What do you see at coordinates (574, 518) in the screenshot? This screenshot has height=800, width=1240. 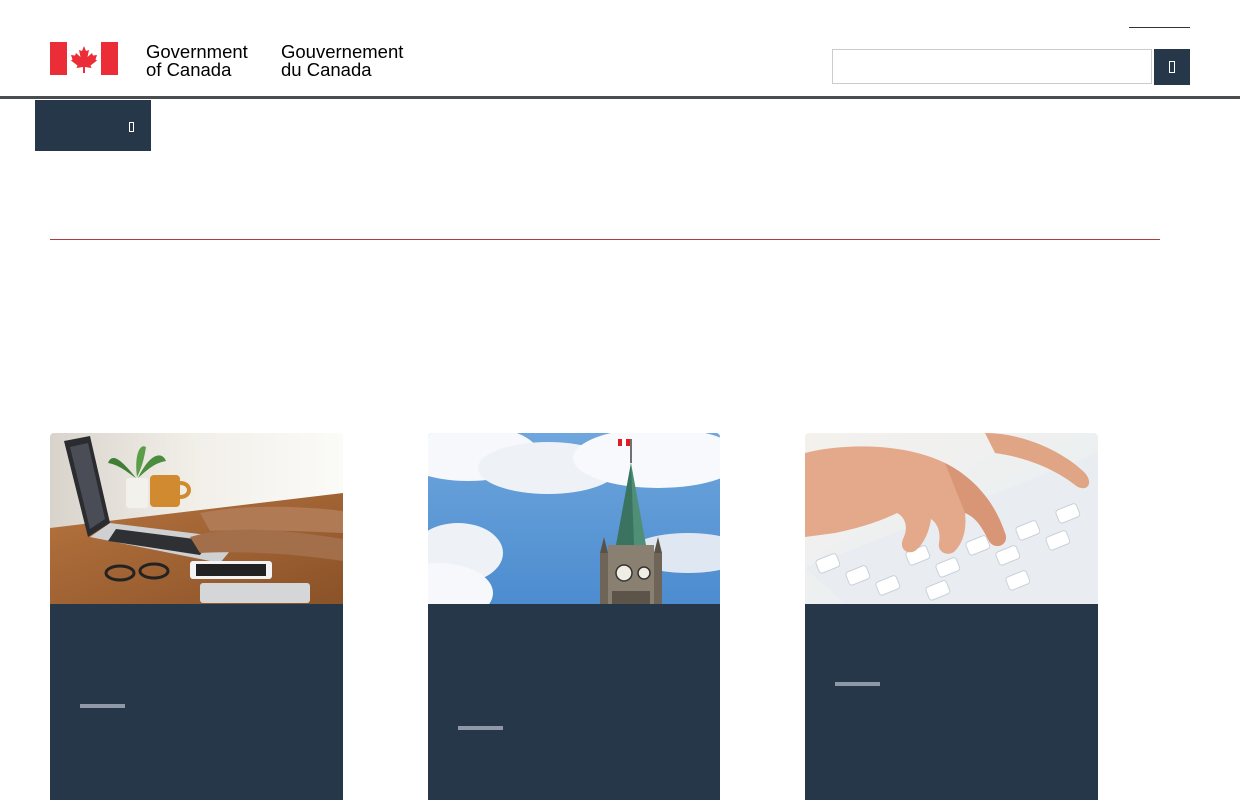 I see `peace-tower-photo` at bounding box center [574, 518].